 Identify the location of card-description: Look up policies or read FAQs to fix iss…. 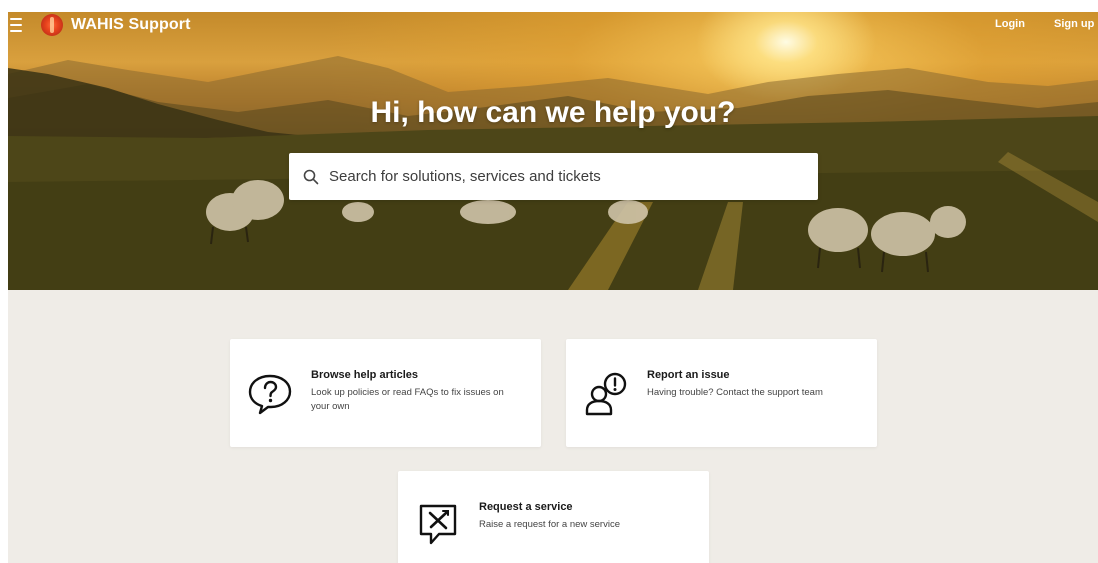
(407, 399).